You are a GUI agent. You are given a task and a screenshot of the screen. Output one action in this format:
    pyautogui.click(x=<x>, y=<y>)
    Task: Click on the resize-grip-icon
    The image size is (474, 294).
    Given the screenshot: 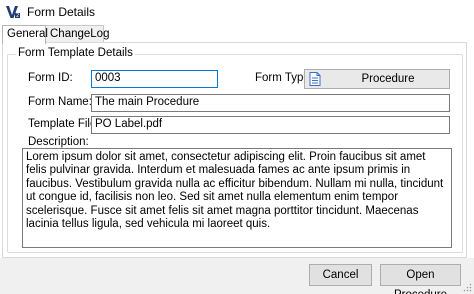 What is the action you would take?
    pyautogui.click(x=467, y=287)
    